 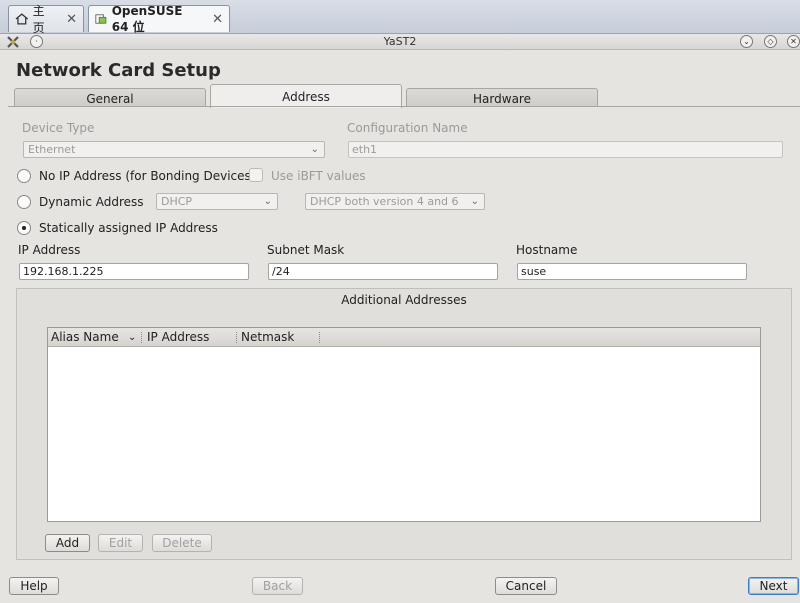 I want to click on back-button: Back, so click(x=277, y=586).